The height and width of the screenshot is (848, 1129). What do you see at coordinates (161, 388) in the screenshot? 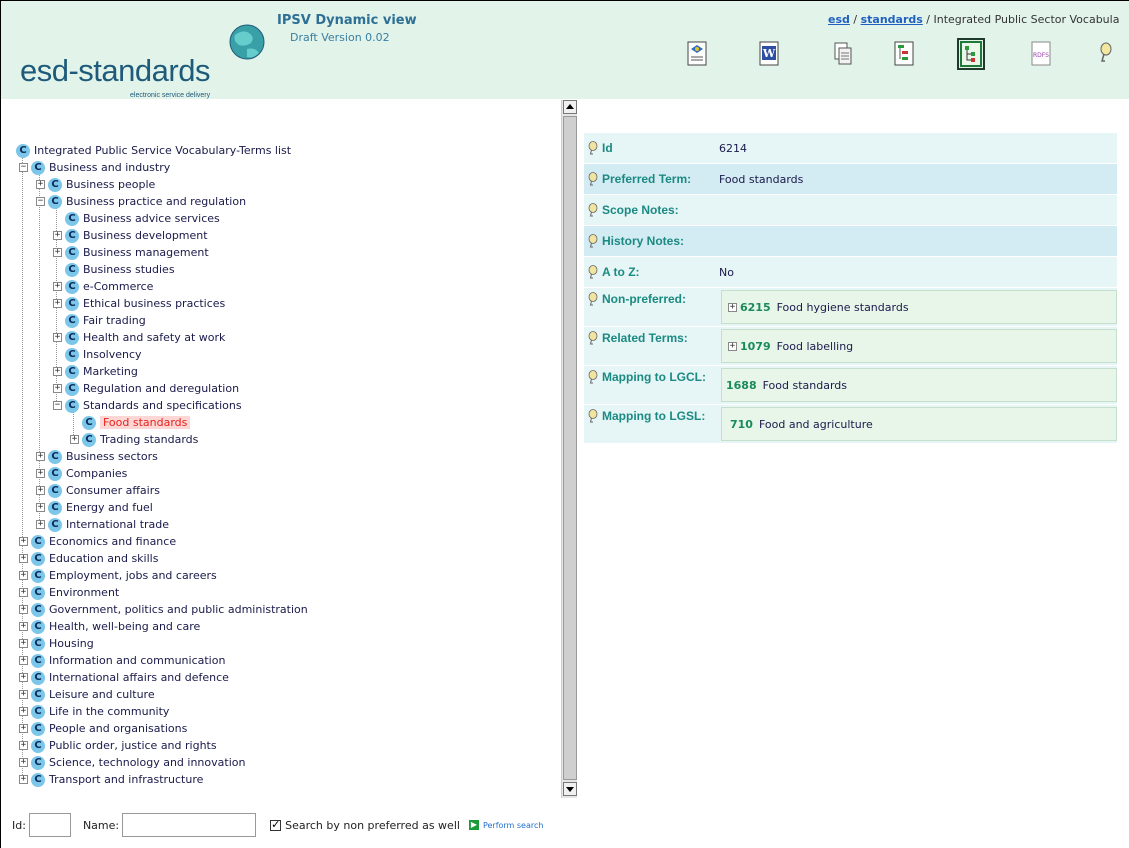
I see `tree-node-label: Regulation and deregulation` at bounding box center [161, 388].